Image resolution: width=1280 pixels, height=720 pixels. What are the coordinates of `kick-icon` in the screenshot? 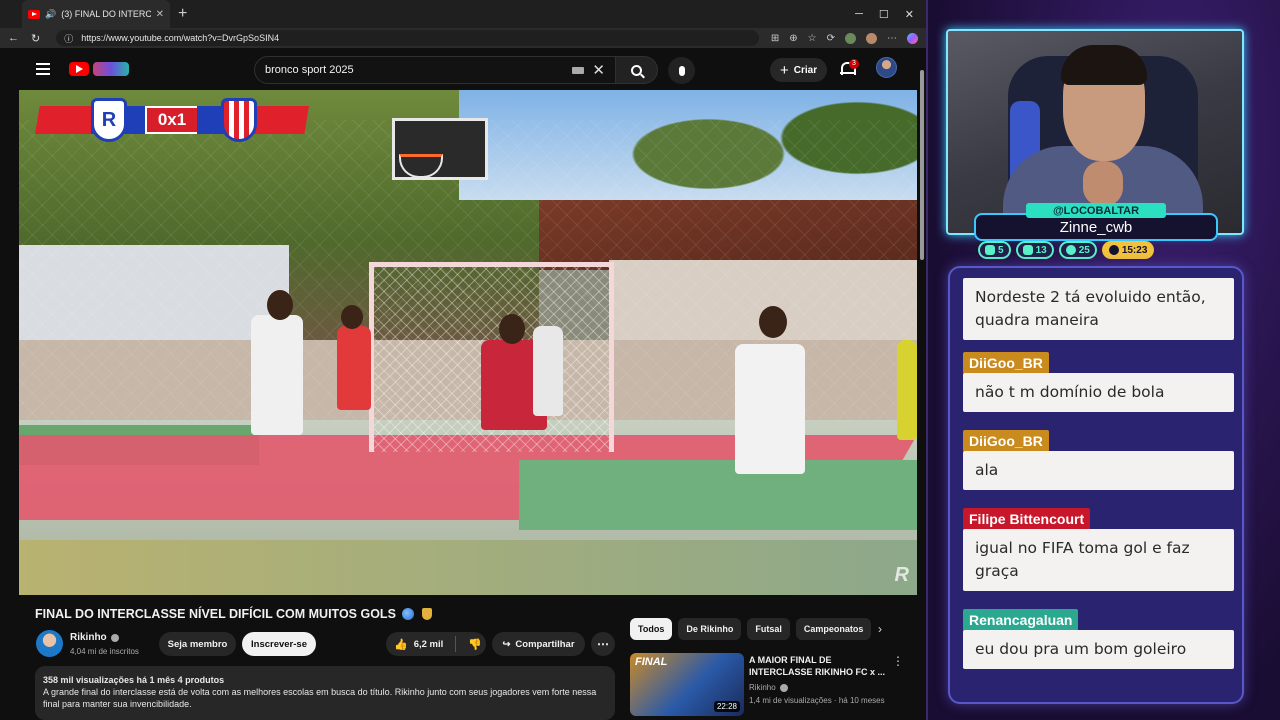 It's located at (1070, 250).